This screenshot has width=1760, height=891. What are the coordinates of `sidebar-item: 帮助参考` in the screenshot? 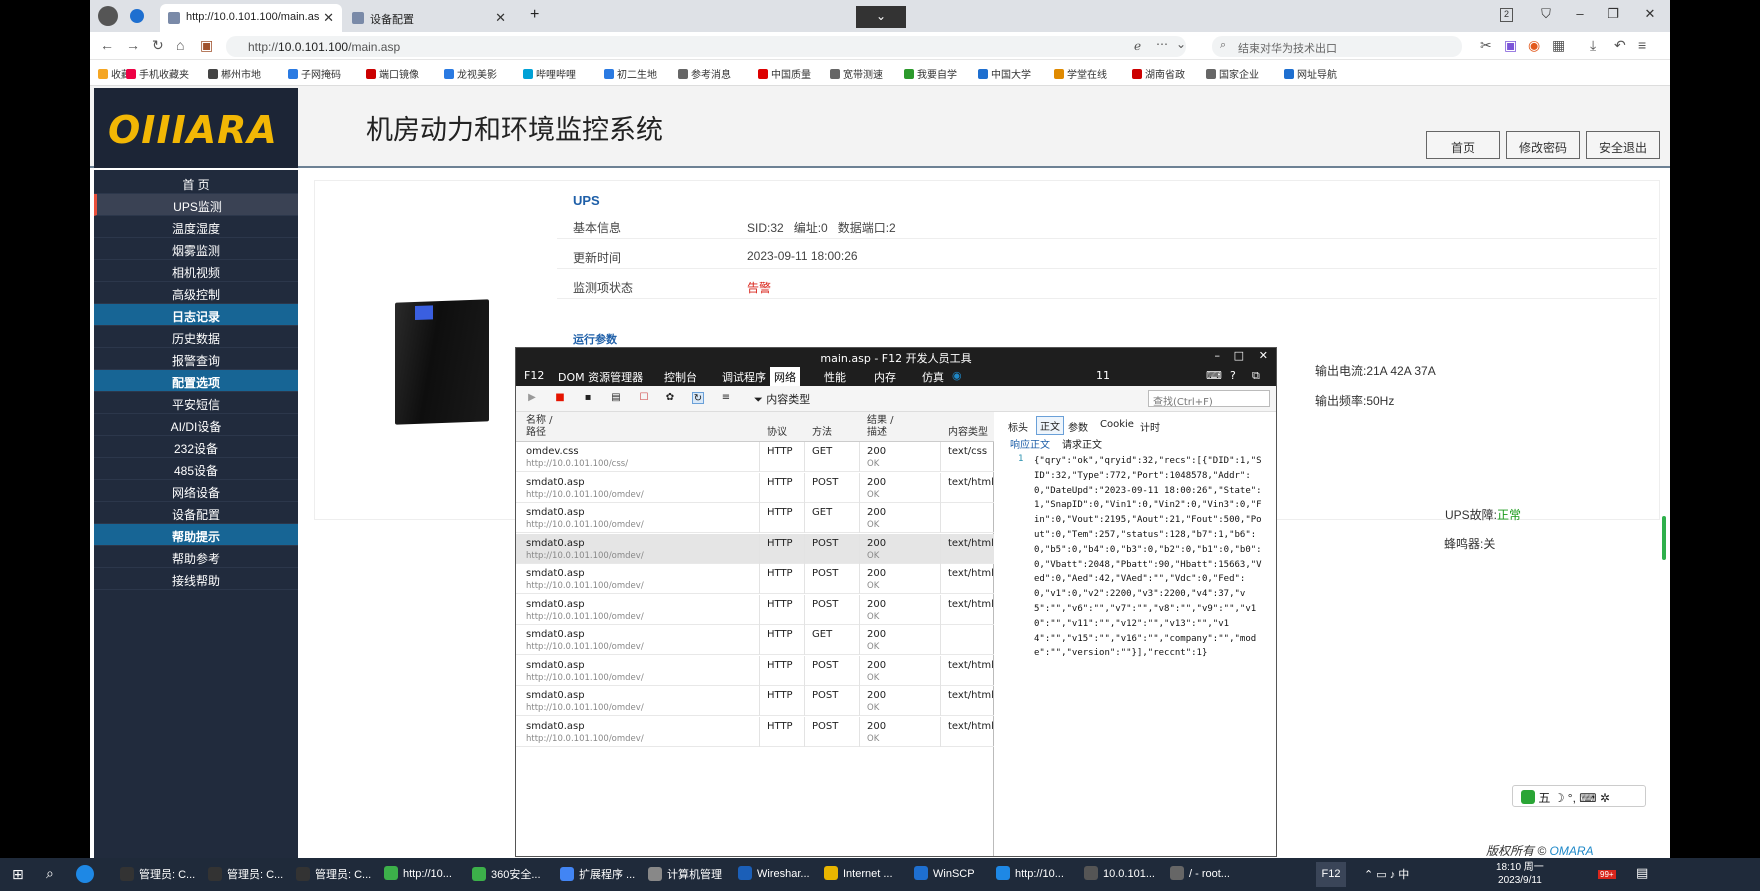 It's located at (196, 557).